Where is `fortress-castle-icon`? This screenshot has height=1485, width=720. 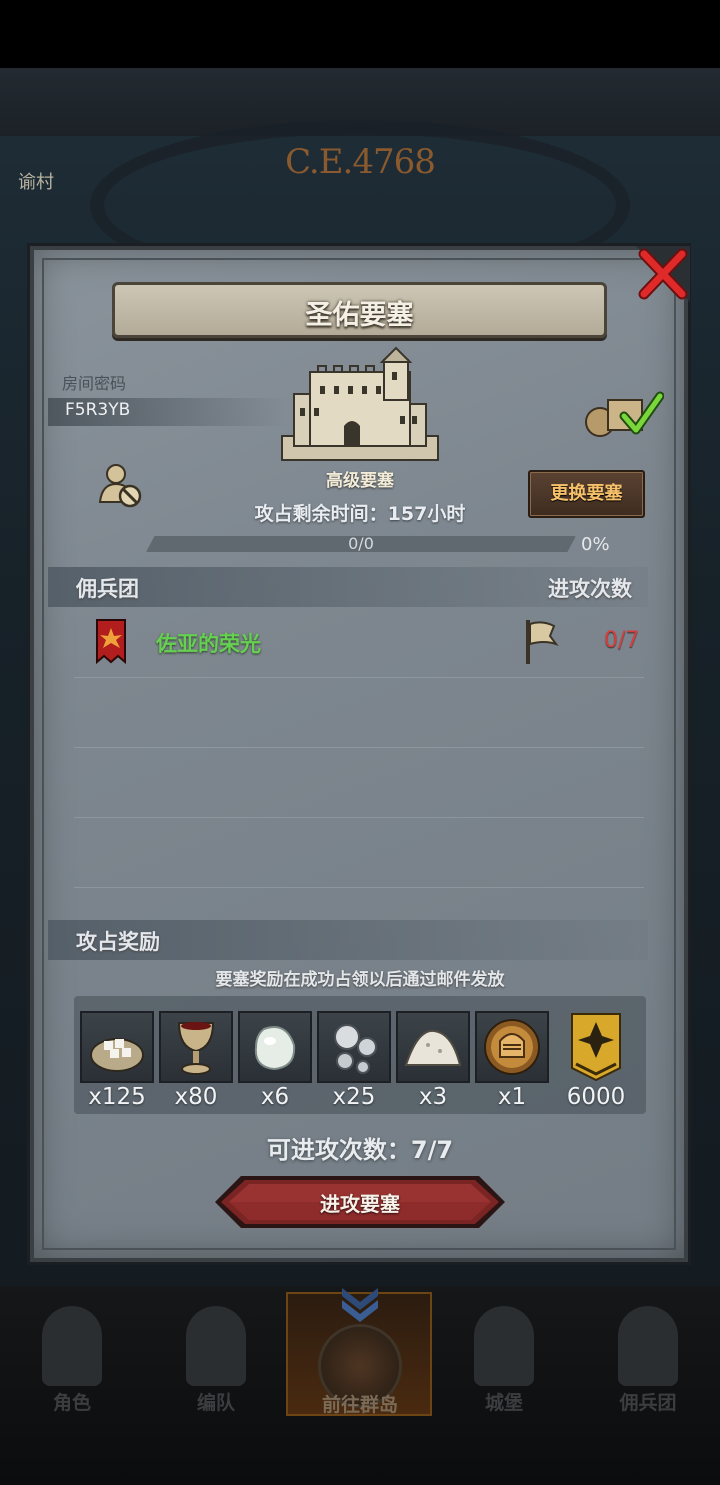
fortress-castle-icon is located at coordinates (360, 403).